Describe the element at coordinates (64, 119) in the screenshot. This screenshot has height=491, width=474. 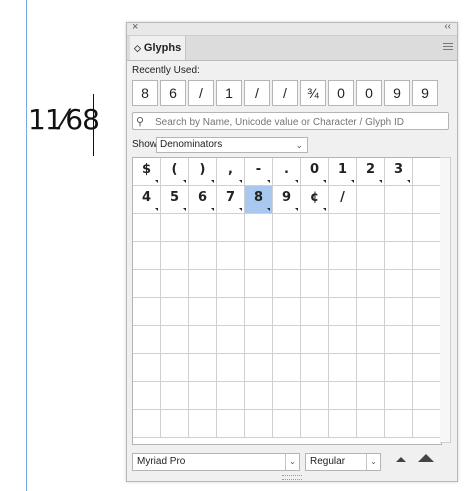
I see `document-fraction-text: 11⁄68` at that location.